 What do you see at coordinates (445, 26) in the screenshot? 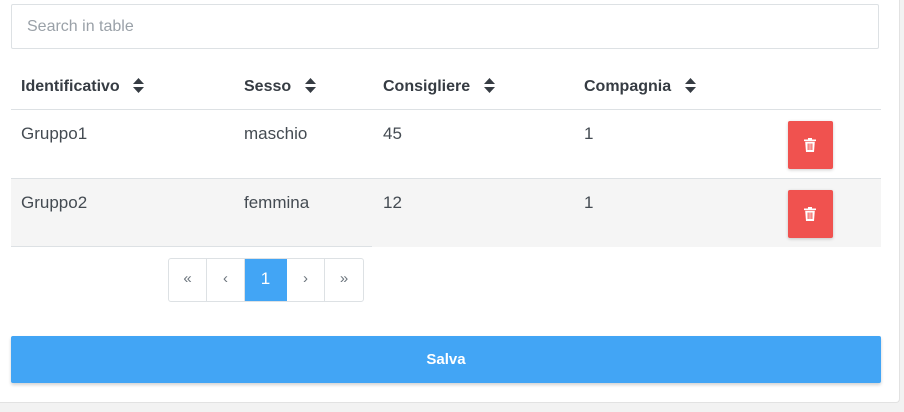
I see `search-input` at bounding box center [445, 26].